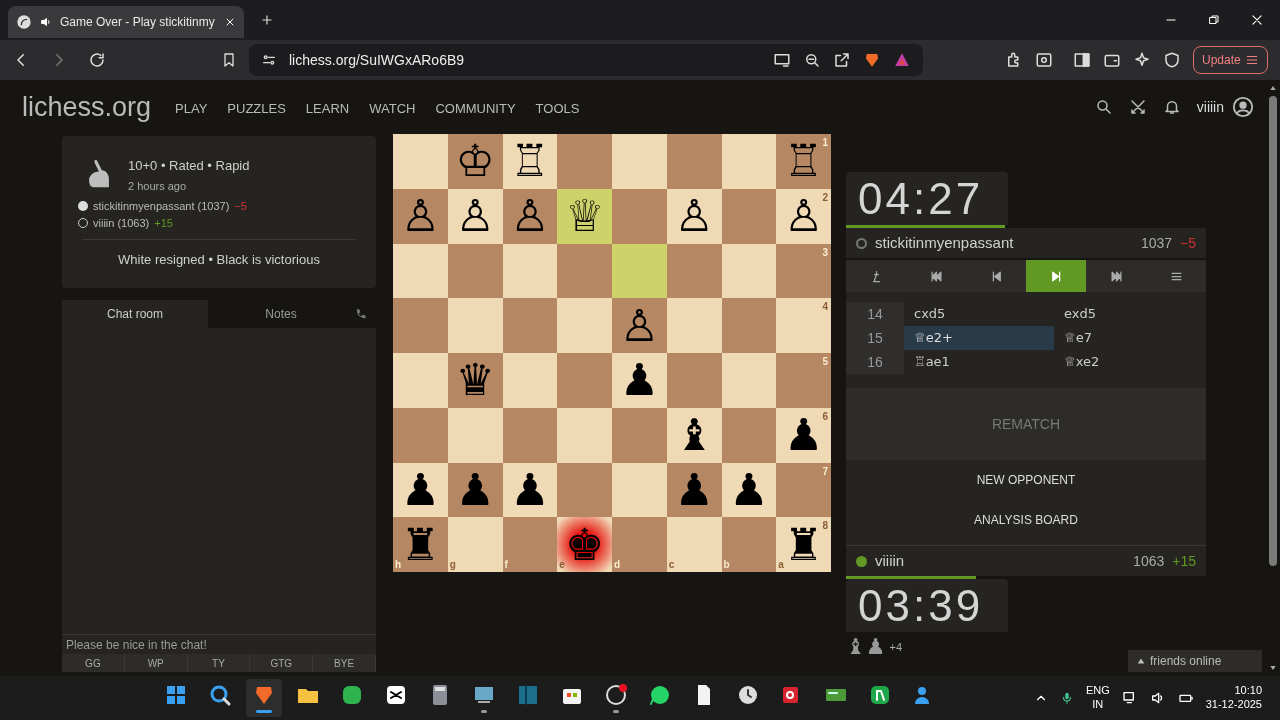  What do you see at coordinates (782, 60) in the screenshot?
I see `cast-icon` at bounding box center [782, 60].